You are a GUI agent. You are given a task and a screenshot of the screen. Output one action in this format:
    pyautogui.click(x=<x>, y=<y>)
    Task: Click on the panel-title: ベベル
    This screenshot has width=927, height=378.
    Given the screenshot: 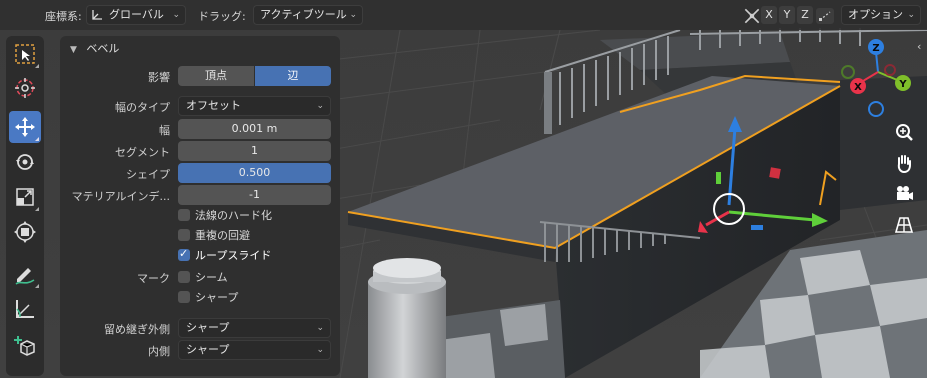 What is the action you would take?
    pyautogui.click(x=103, y=48)
    